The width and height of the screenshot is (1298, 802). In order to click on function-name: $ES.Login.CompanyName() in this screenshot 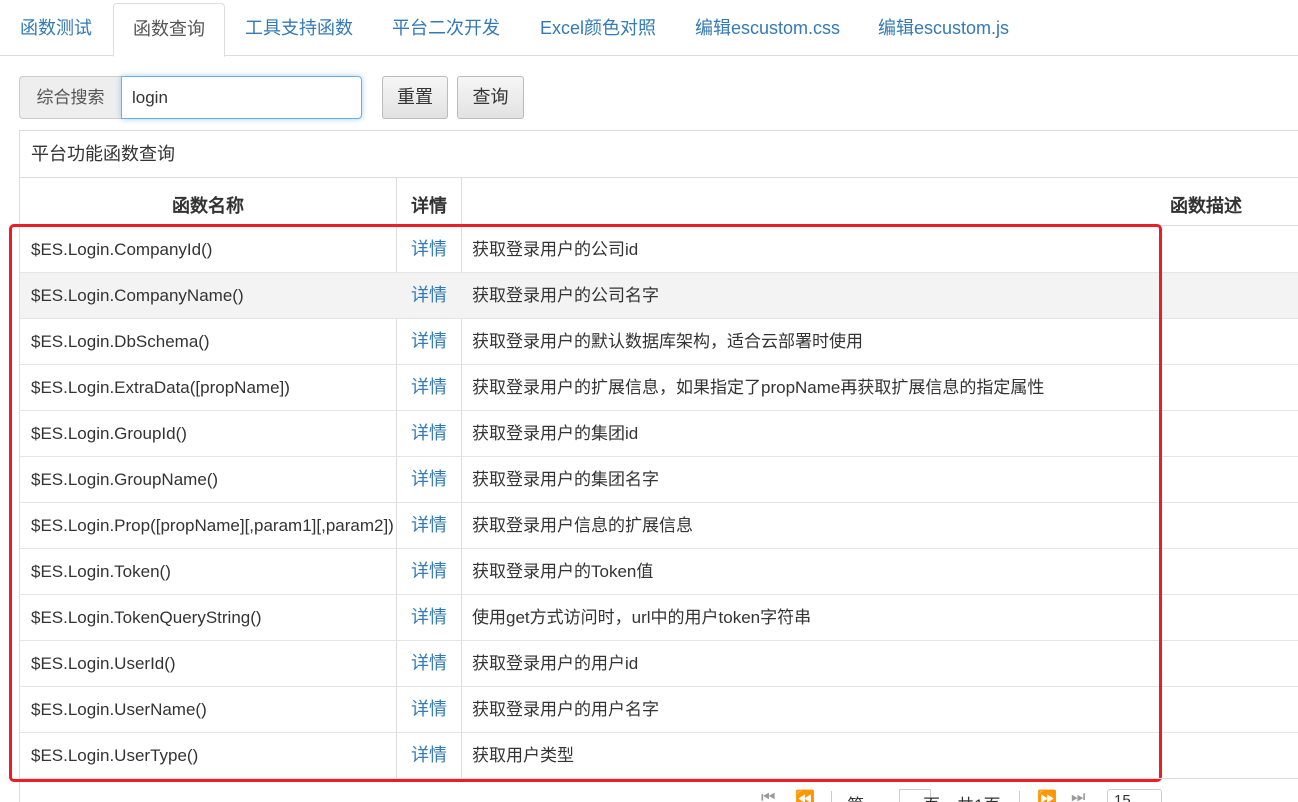, I will do `click(137, 295)`.